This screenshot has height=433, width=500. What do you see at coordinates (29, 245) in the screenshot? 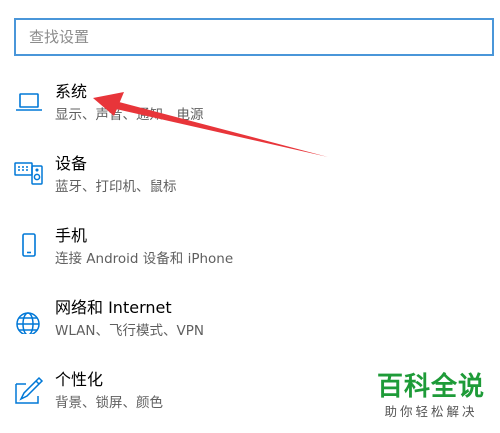
I see `phone-icon` at bounding box center [29, 245].